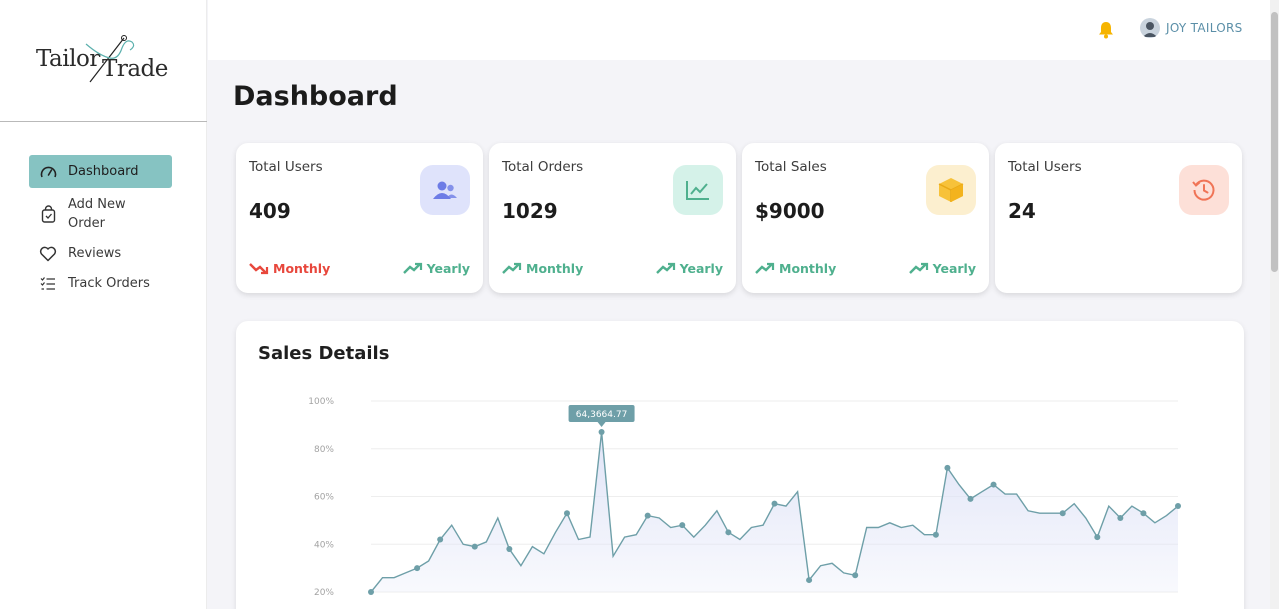  What do you see at coordinates (324, 593) in the screenshot?
I see `y-tick-label: 20%` at bounding box center [324, 593].